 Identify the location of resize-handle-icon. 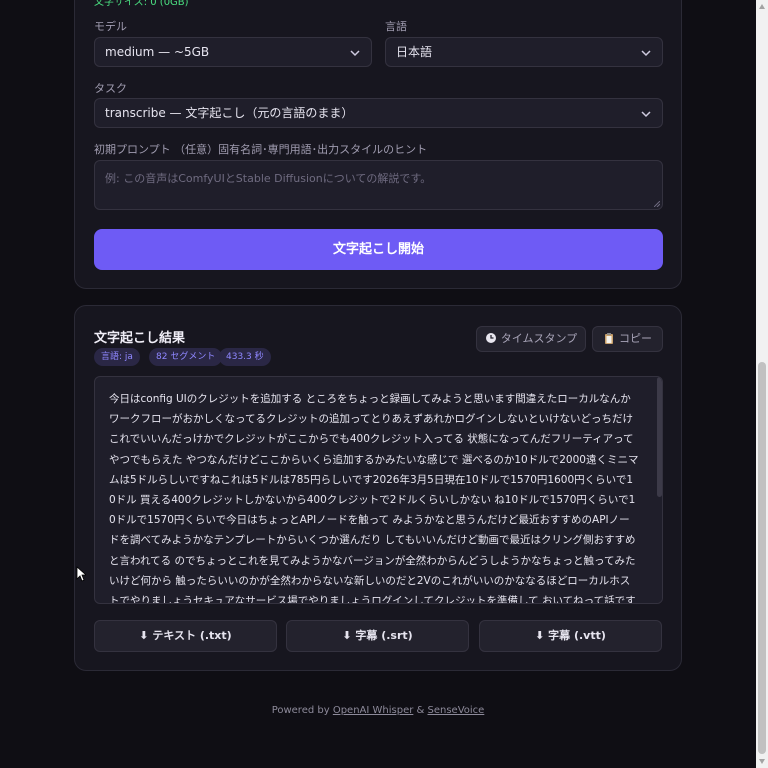
(657, 204).